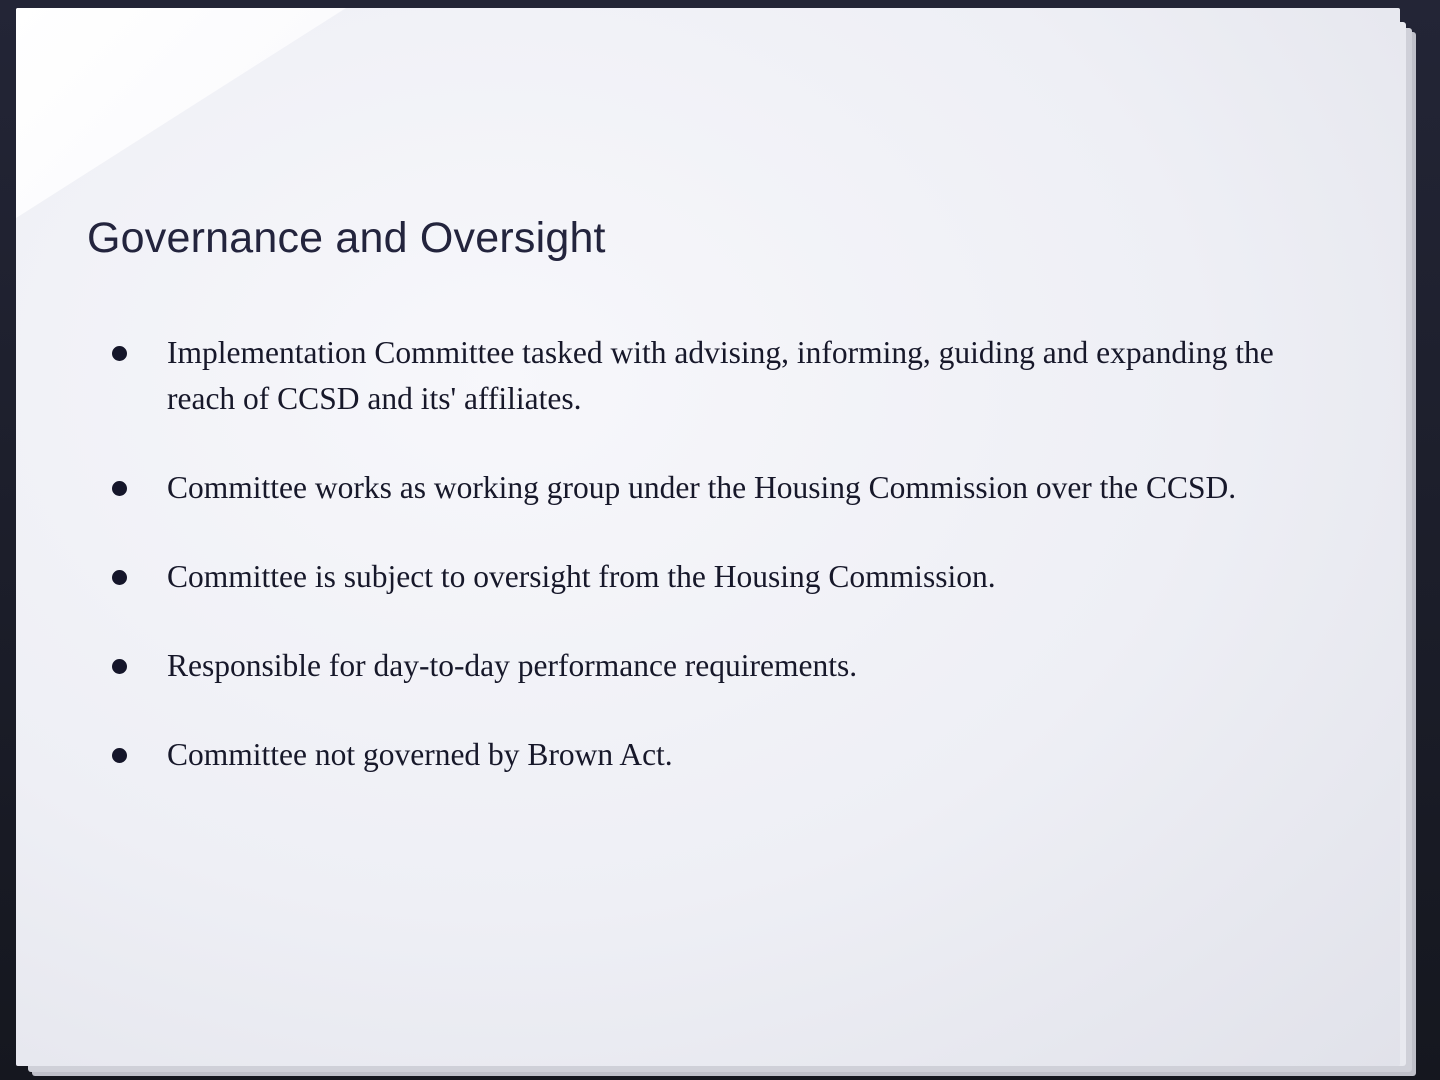 This screenshot has height=1080, width=1440. Describe the element at coordinates (420, 754) in the screenshot. I see `bullet-text: Committee not governed by Brown Act.` at that location.